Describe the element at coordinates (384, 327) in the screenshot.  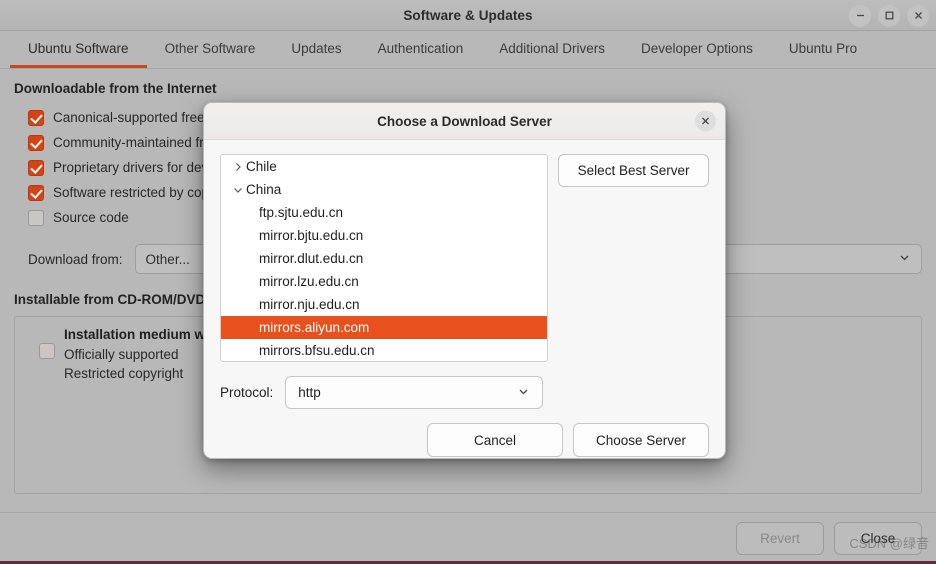
I see `list-item-selected: mirrors.aliyun.com` at that location.